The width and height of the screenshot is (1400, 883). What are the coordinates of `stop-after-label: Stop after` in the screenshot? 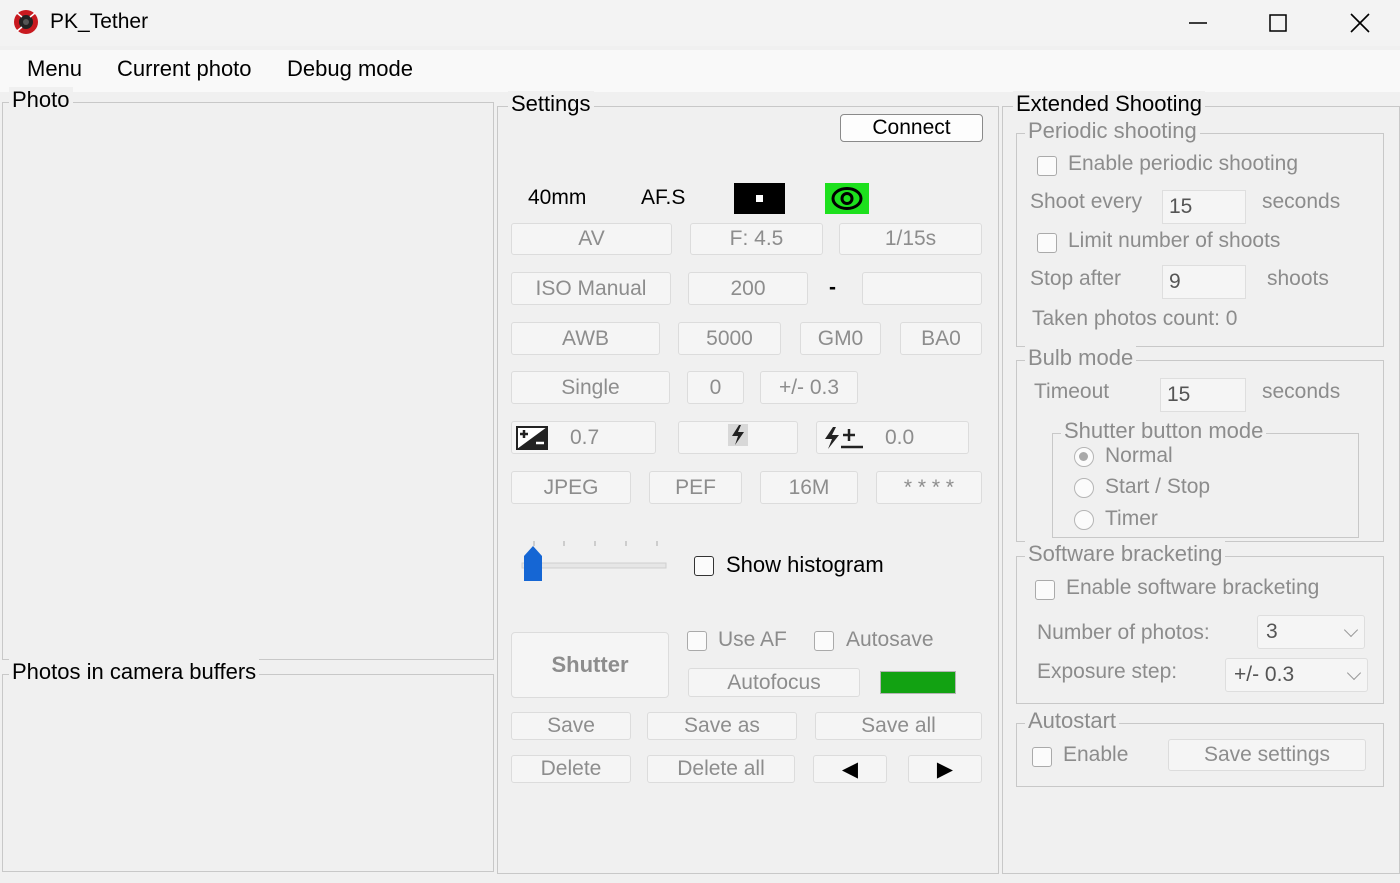 It's located at (1076, 278).